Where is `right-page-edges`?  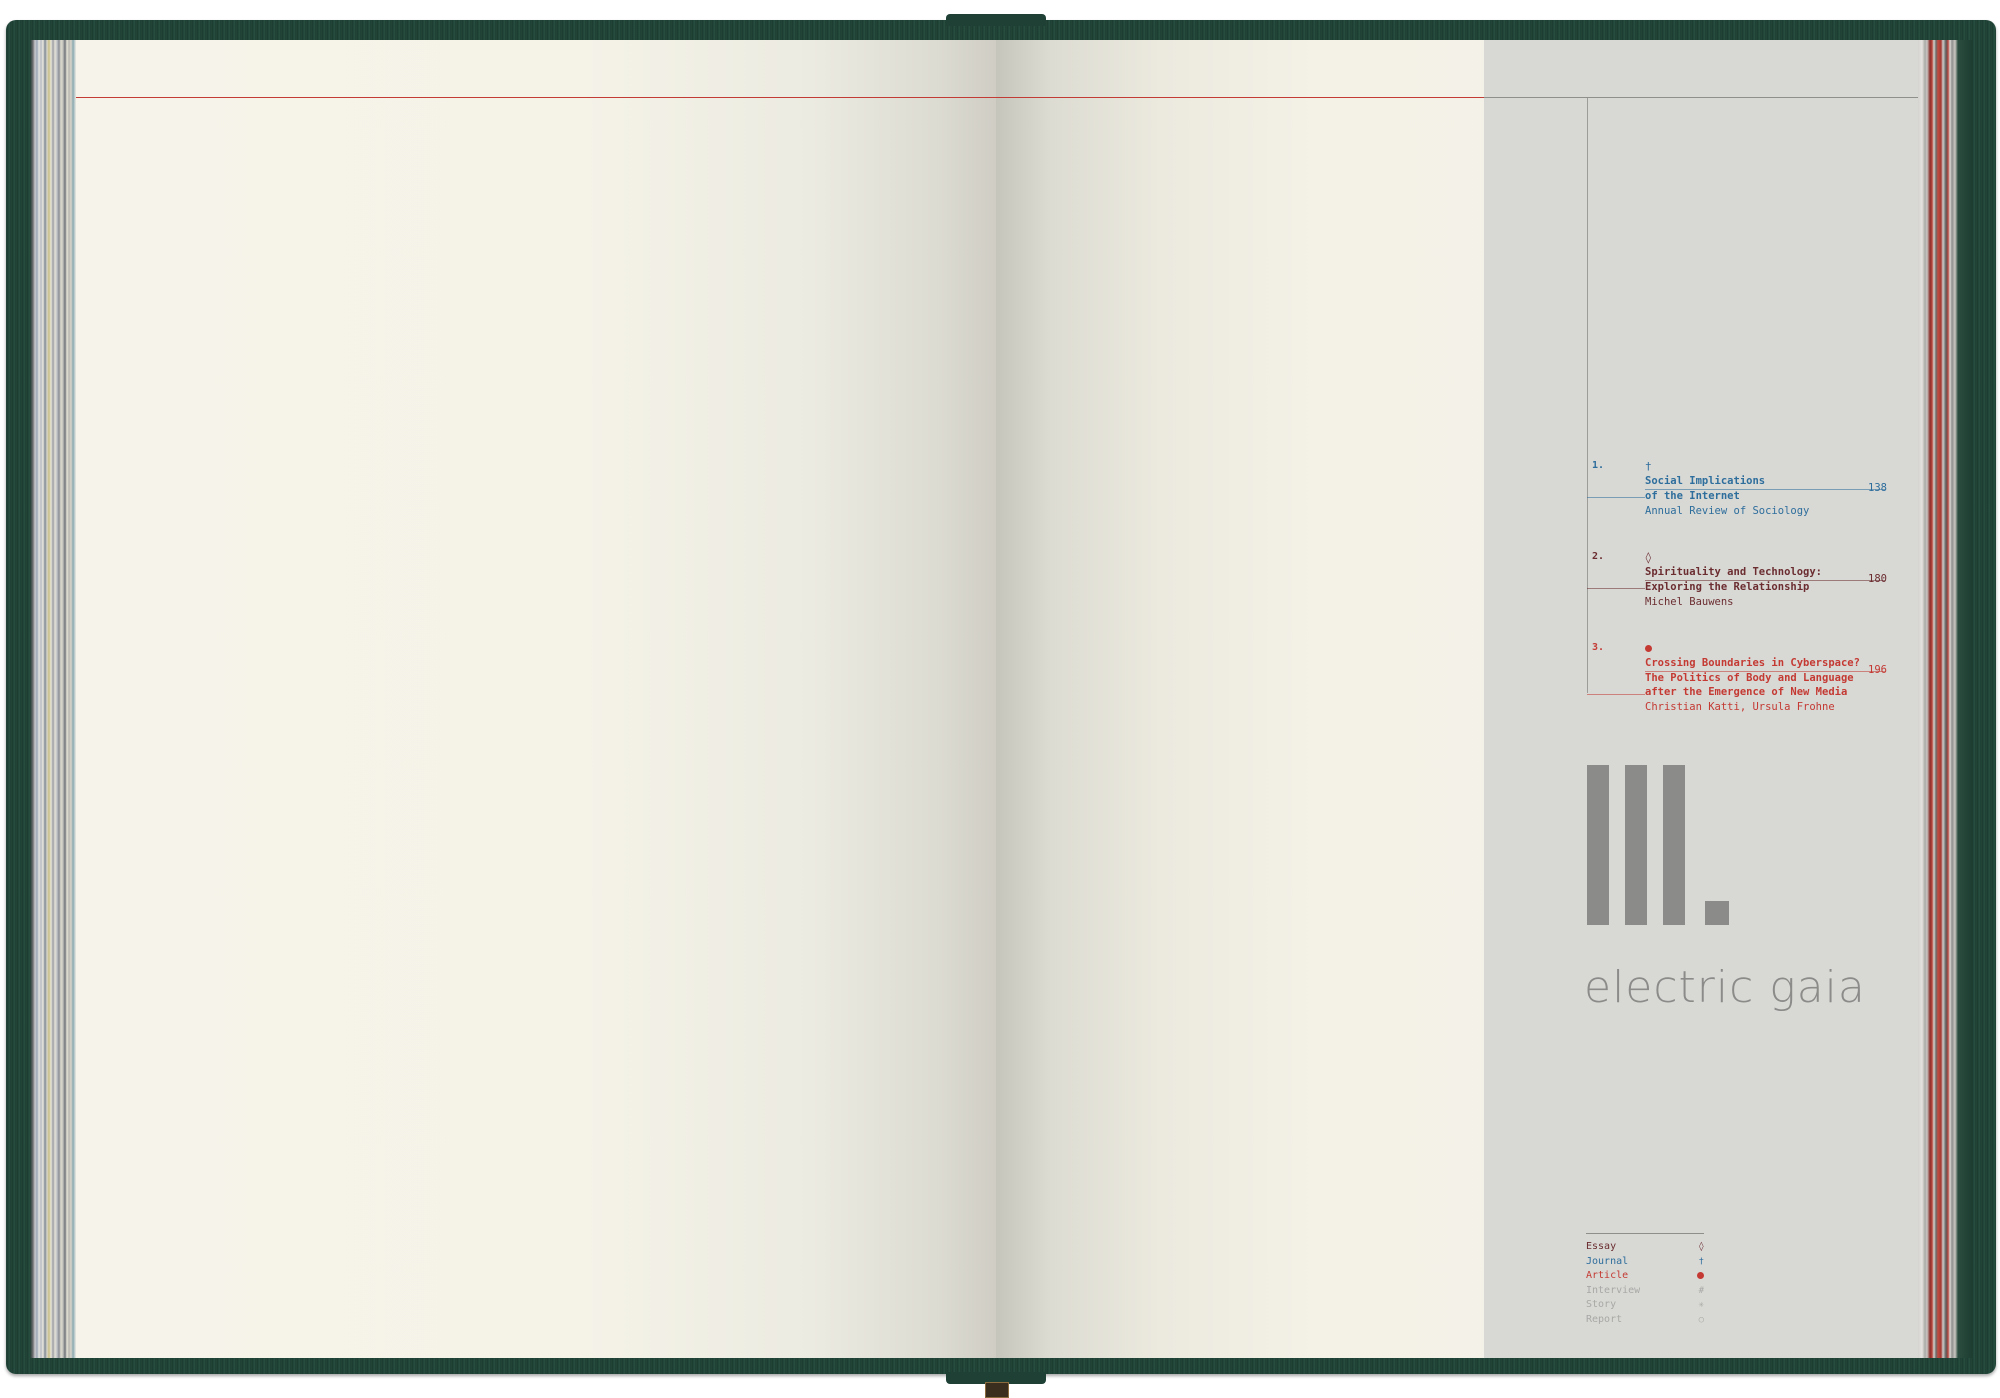 right-page-edges is located at coordinates (1945, 699).